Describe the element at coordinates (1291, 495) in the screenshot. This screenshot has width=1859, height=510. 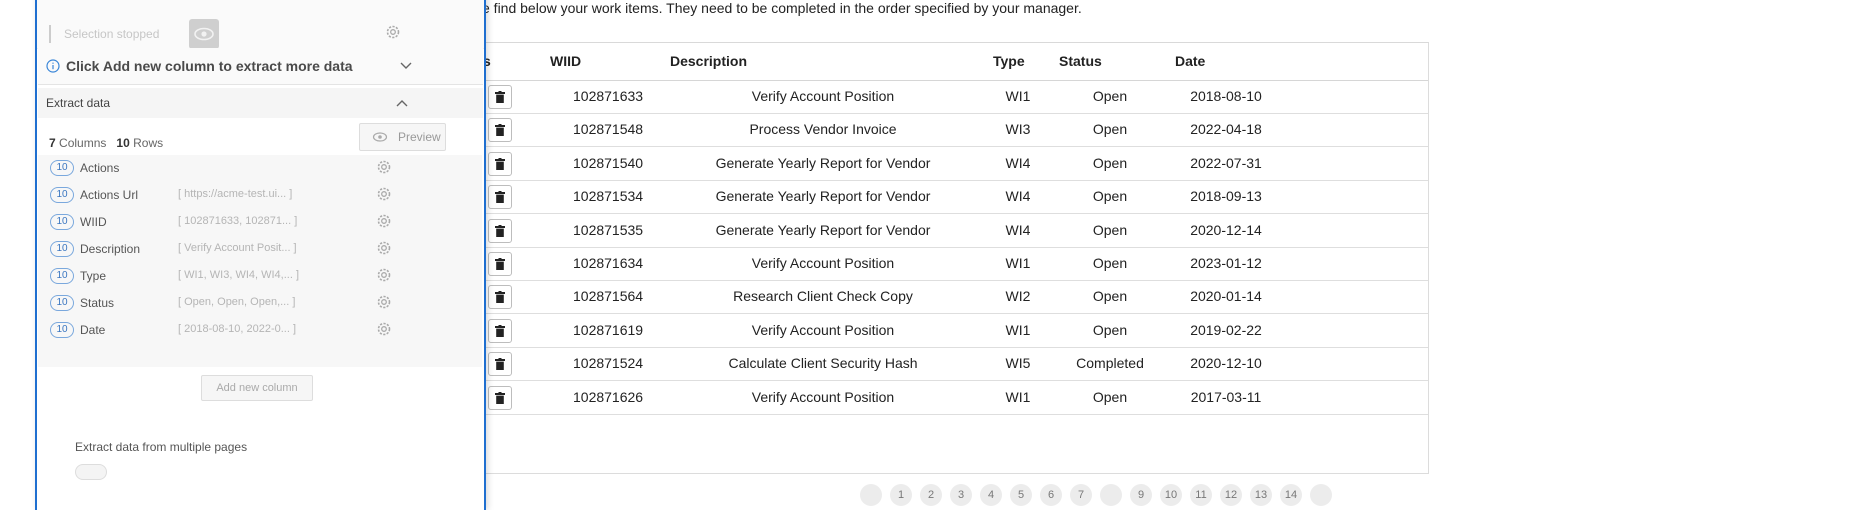
I see `page-button: 14` at that location.